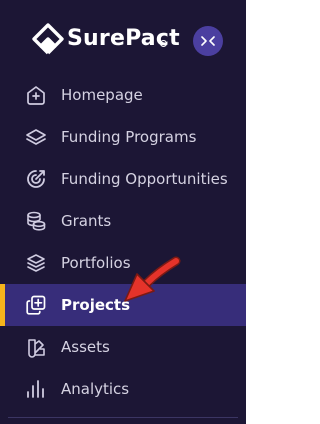 The width and height of the screenshot is (320, 424). I want to click on sidebar-item-label: Grants, so click(86, 221).